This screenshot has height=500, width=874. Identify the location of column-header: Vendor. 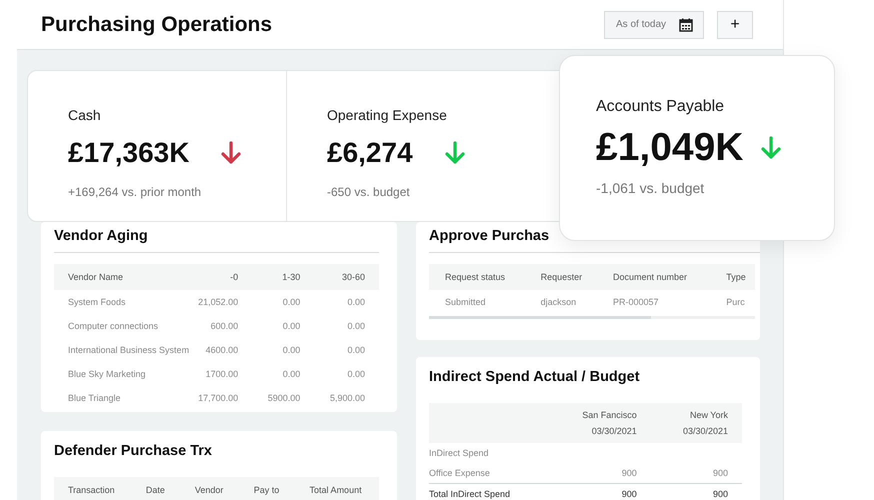
(210, 488).